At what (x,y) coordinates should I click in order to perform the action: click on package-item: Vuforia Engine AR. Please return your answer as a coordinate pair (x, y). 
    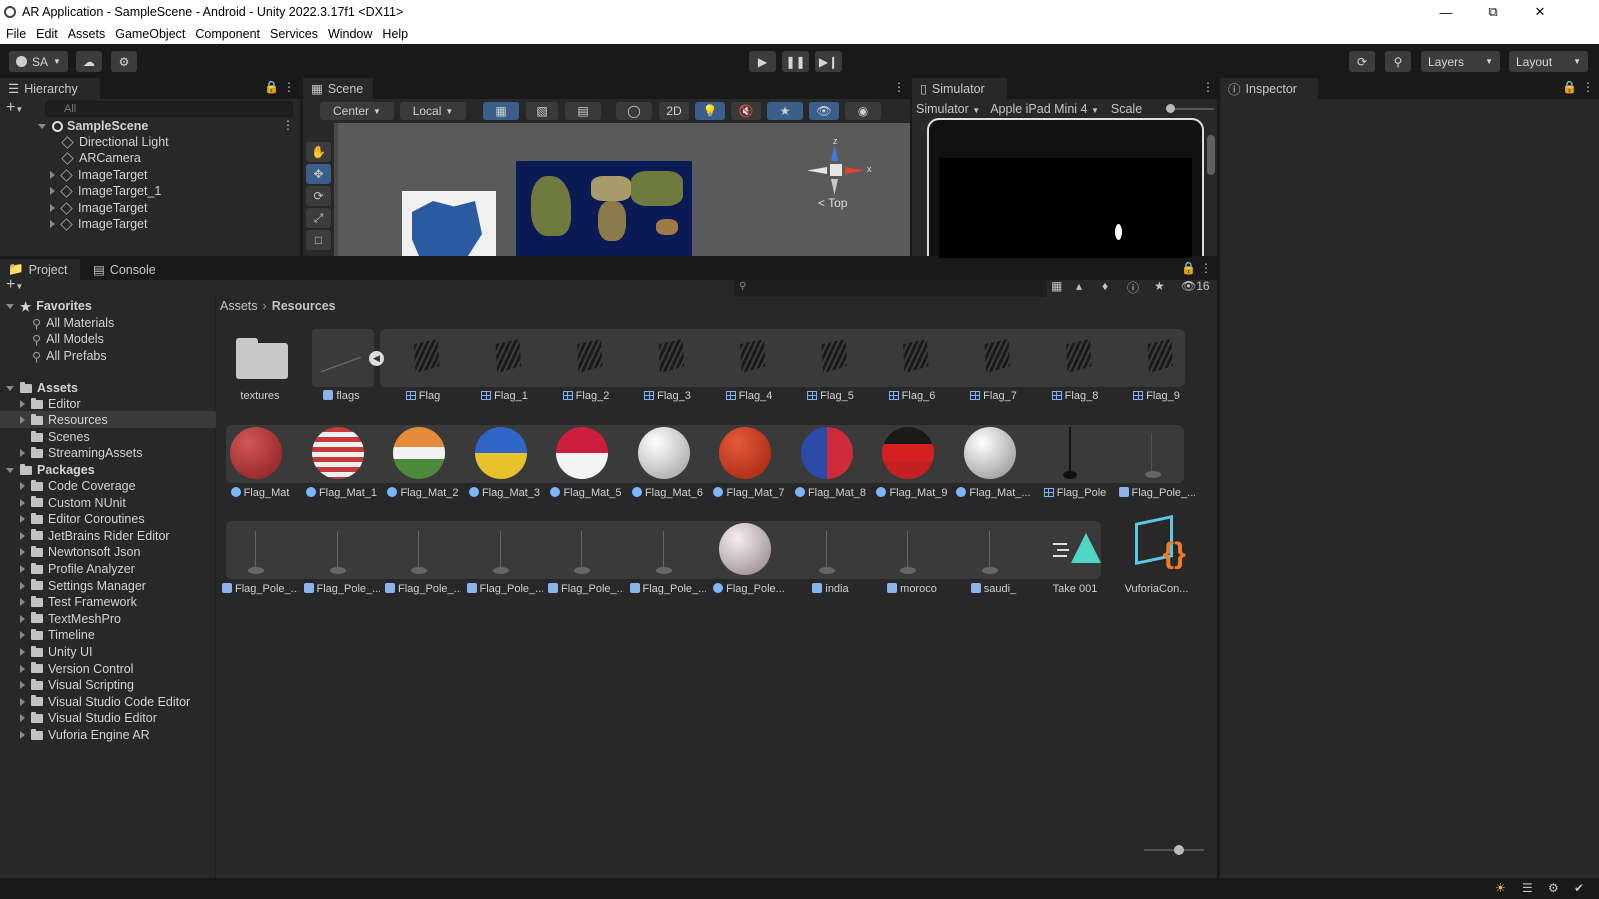
    Looking at the image, I should click on (85, 735).